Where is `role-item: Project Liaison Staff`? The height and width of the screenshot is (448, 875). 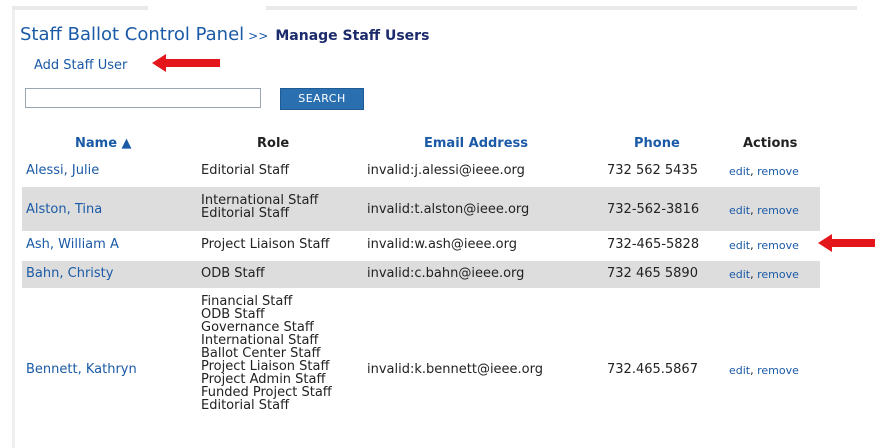
role-item: Project Liaison Staff is located at coordinates (265, 244).